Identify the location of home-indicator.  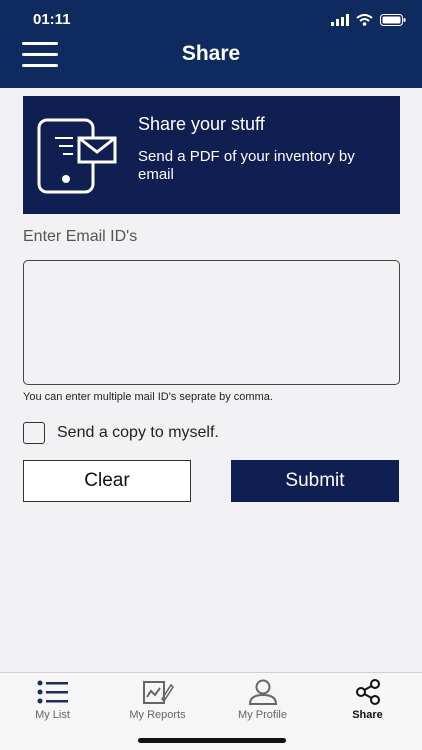
(212, 740).